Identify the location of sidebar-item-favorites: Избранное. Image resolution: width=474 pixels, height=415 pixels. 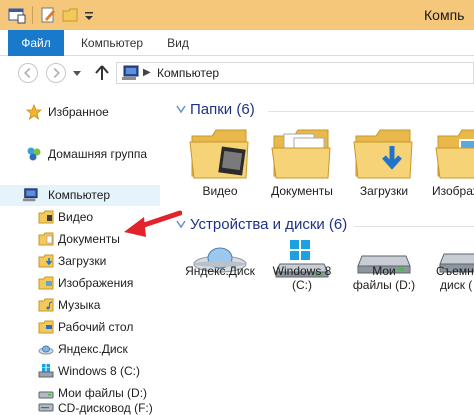
(80, 112).